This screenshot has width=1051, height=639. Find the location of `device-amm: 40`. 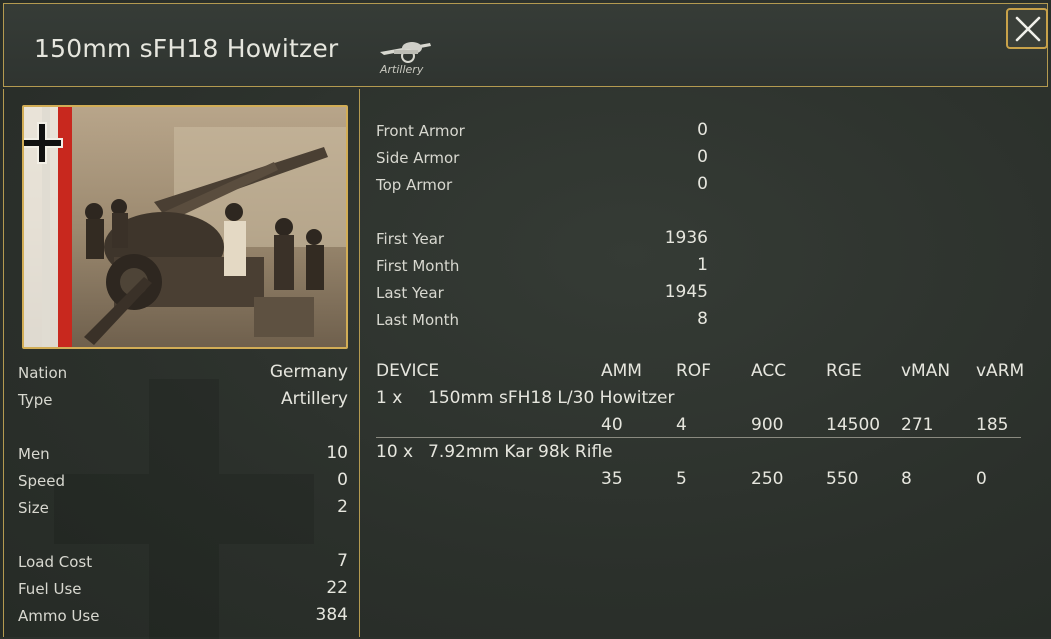

device-amm: 40 is located at coordinates (612, 425).